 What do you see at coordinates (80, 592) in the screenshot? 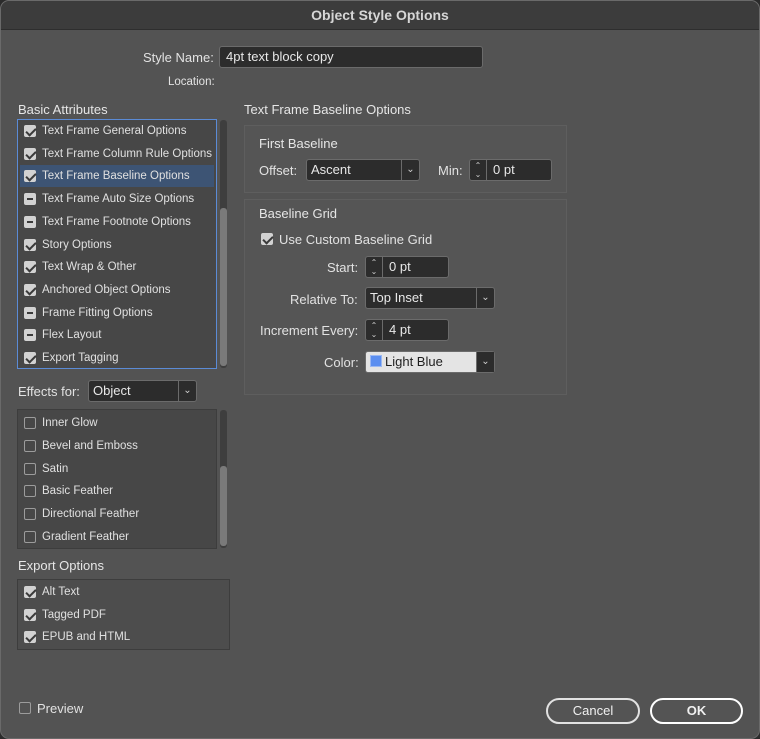
I see `export-option-item: Alt Text` at bounding box center [80, 592].